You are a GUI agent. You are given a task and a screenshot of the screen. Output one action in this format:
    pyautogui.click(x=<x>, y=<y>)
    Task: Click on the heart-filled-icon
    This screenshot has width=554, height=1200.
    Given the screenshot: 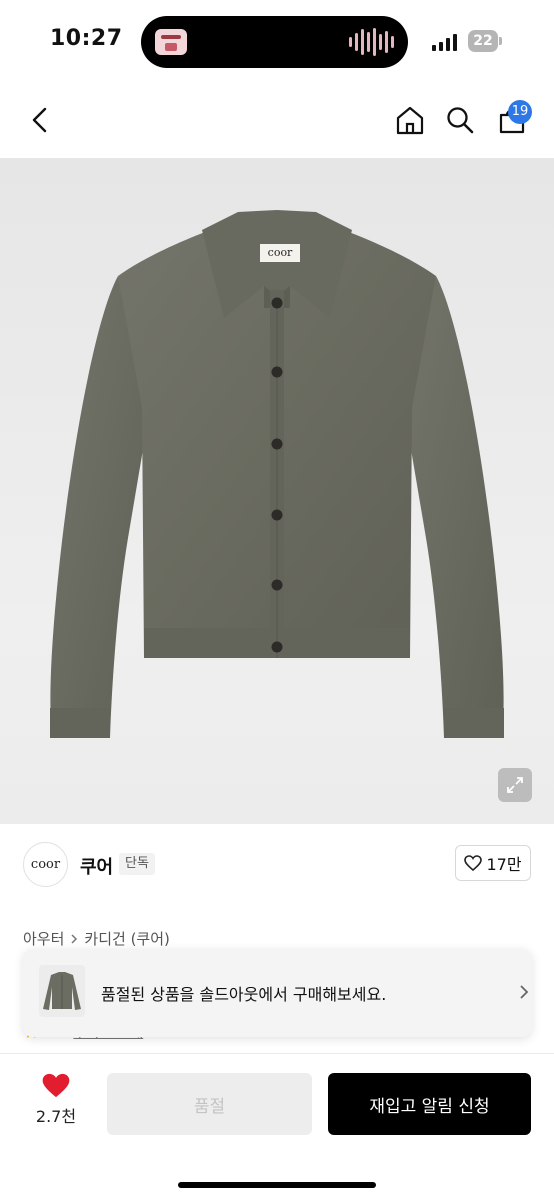 What is the action you would take?
    pyautogui.click(x=56, y=1085)
    